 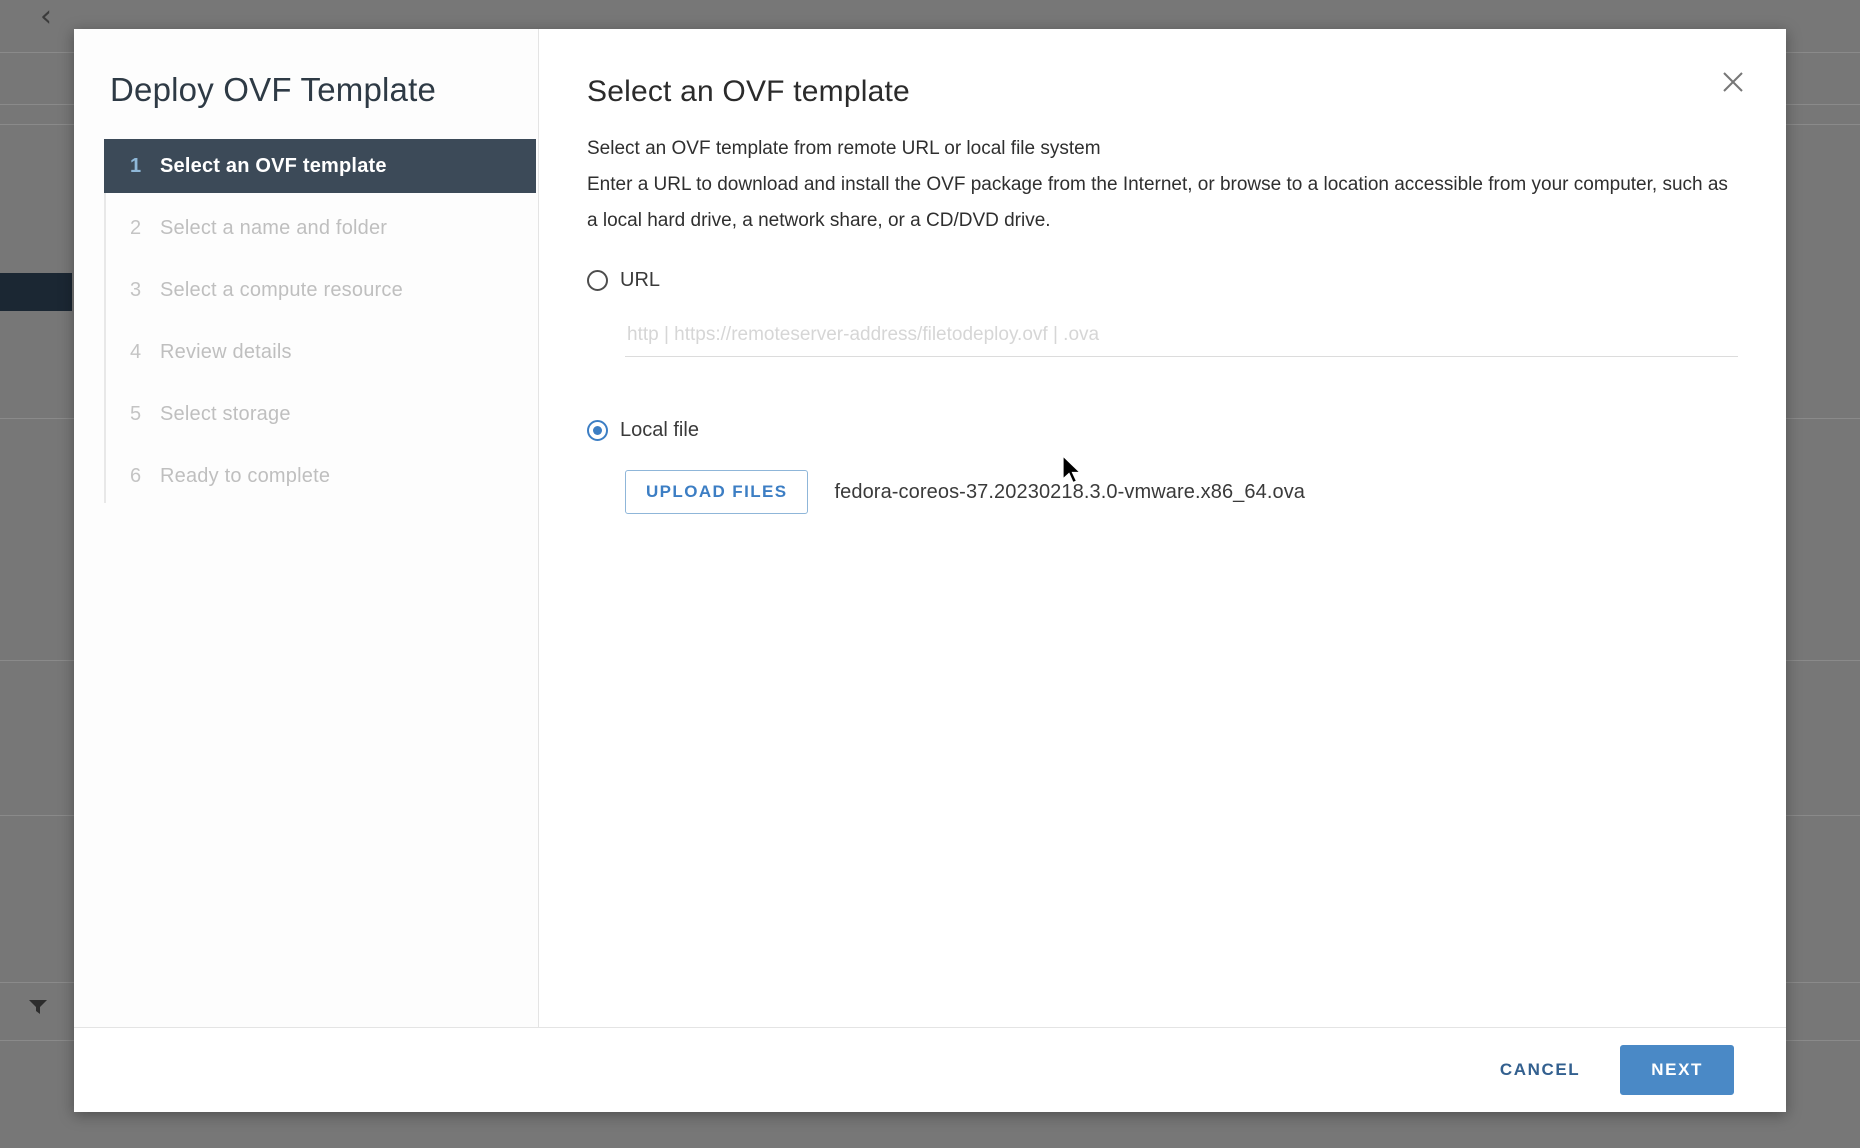 What do you see at coordinates (1677, 1070) in the screenshot?
I see `next-button: NEXT` at bounding box center [1677, 1070].